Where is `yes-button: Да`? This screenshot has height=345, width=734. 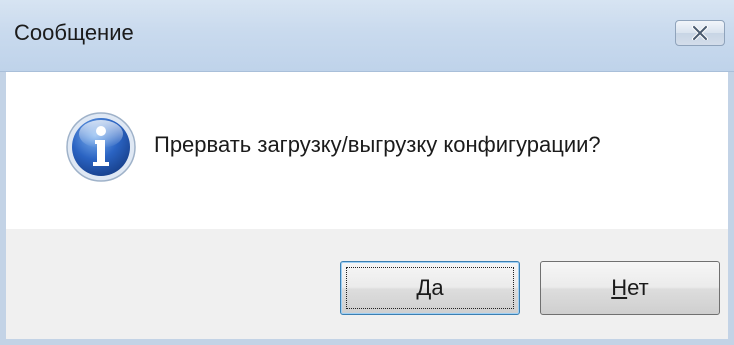
yes-button: Да is located at coordinates (430, 288).